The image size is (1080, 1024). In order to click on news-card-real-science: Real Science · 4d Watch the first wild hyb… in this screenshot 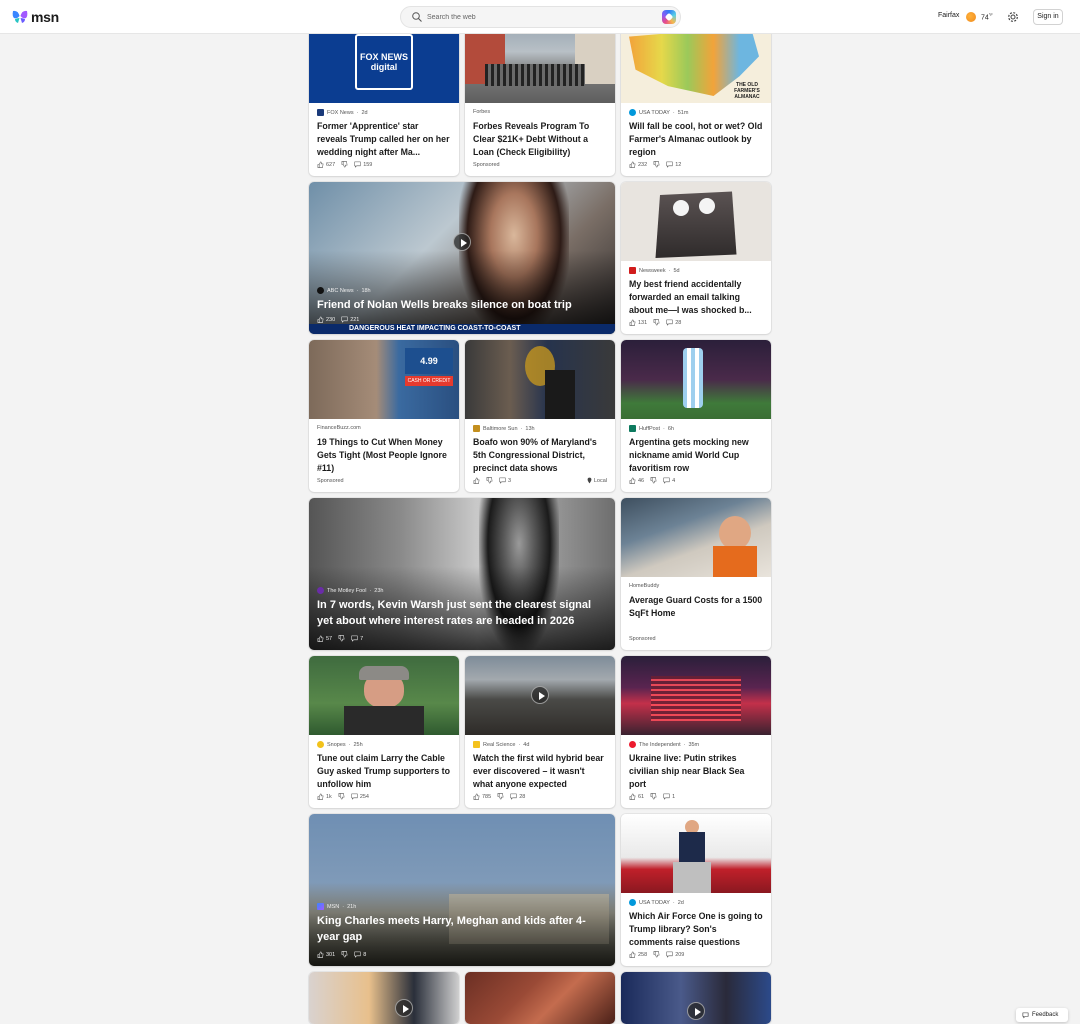, I will do `click(540, 732)`.